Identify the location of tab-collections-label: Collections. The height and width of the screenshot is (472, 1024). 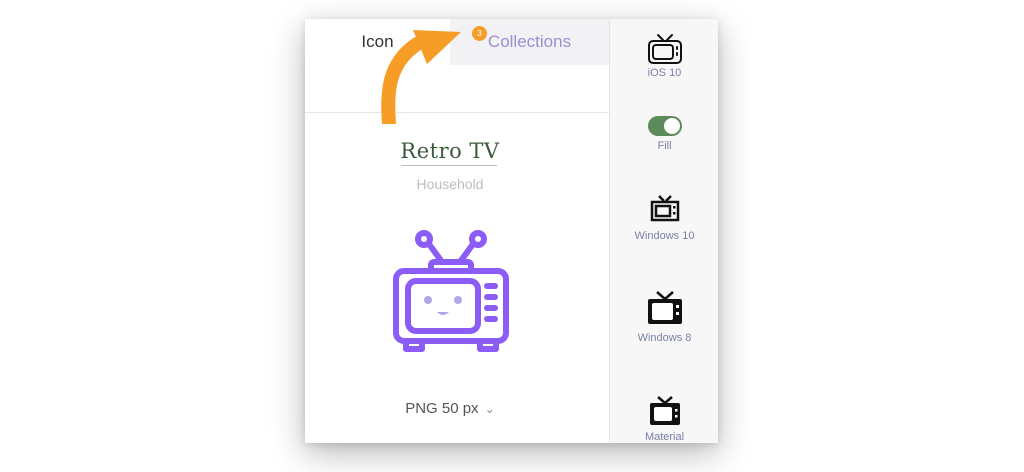
(529, 41).